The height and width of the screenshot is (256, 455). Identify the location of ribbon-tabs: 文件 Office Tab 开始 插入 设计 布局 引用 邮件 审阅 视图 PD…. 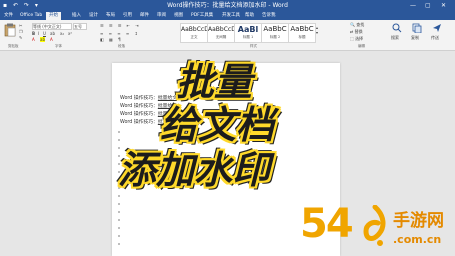
(227, 15).